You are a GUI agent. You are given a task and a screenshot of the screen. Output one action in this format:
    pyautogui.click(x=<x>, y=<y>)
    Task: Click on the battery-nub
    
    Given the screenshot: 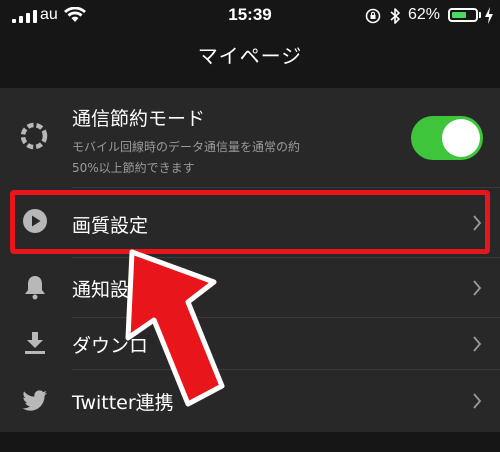 What is the action you would take?
    pyautogui.click(x=480, y=15)
    